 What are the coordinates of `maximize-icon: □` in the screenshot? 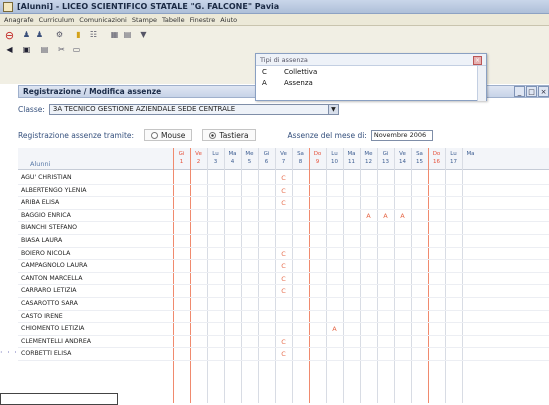 It's located at (531, 91).